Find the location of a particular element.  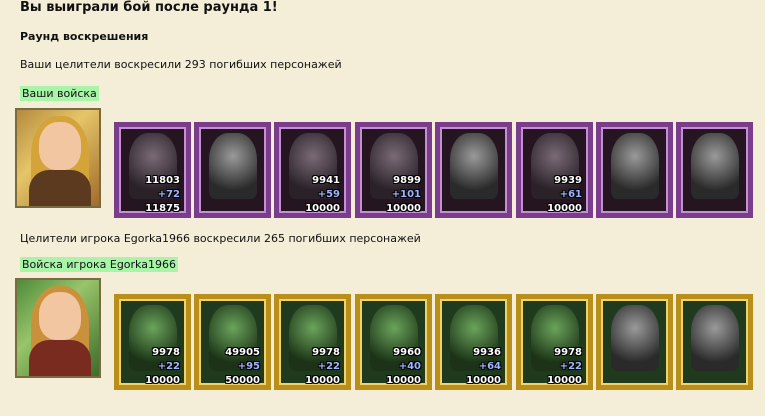

unit-count-delta: +101 is located at coordinates (406, 194).